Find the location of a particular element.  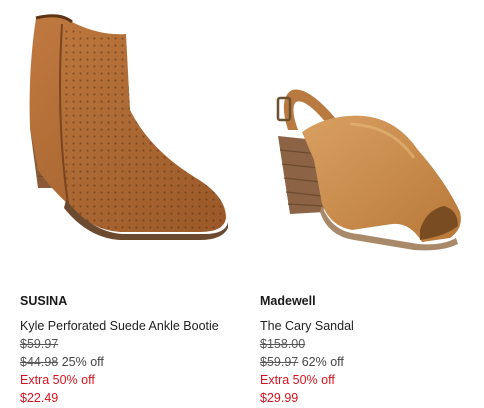

compare-price-line: $59.97 62% off is located at coordinates (302, 362).